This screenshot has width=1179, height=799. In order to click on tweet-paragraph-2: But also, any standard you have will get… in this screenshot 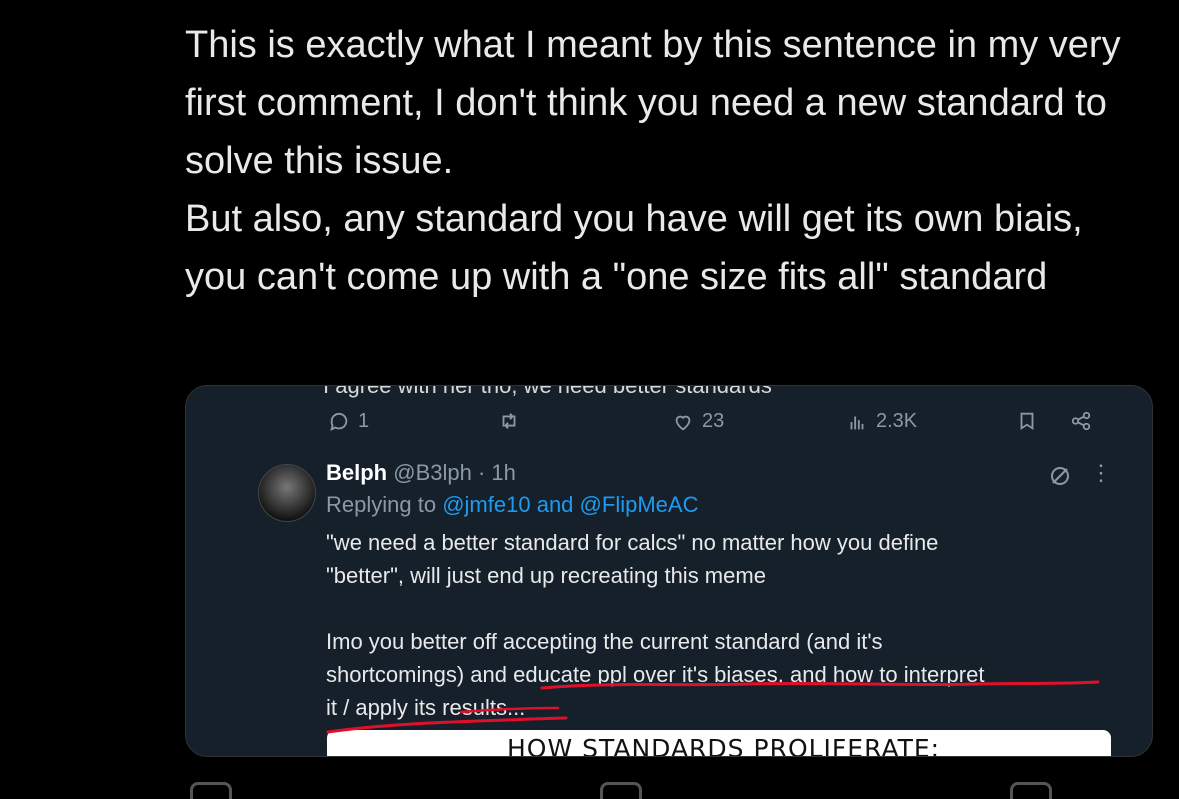, I will do `click(634, 248)`.